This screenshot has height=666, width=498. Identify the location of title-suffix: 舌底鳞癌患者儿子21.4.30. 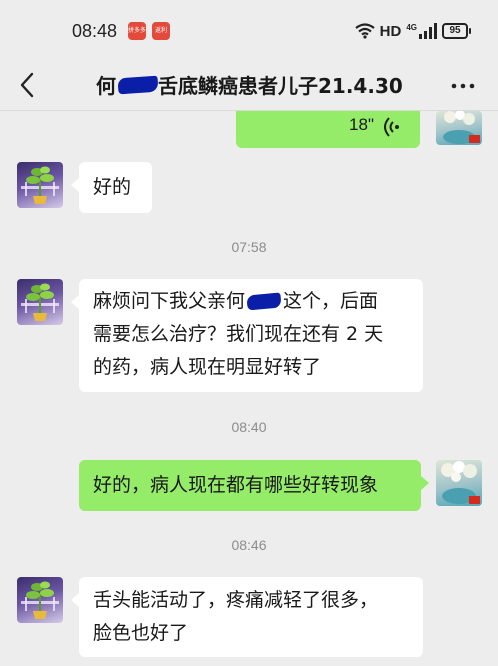
(280, 86).